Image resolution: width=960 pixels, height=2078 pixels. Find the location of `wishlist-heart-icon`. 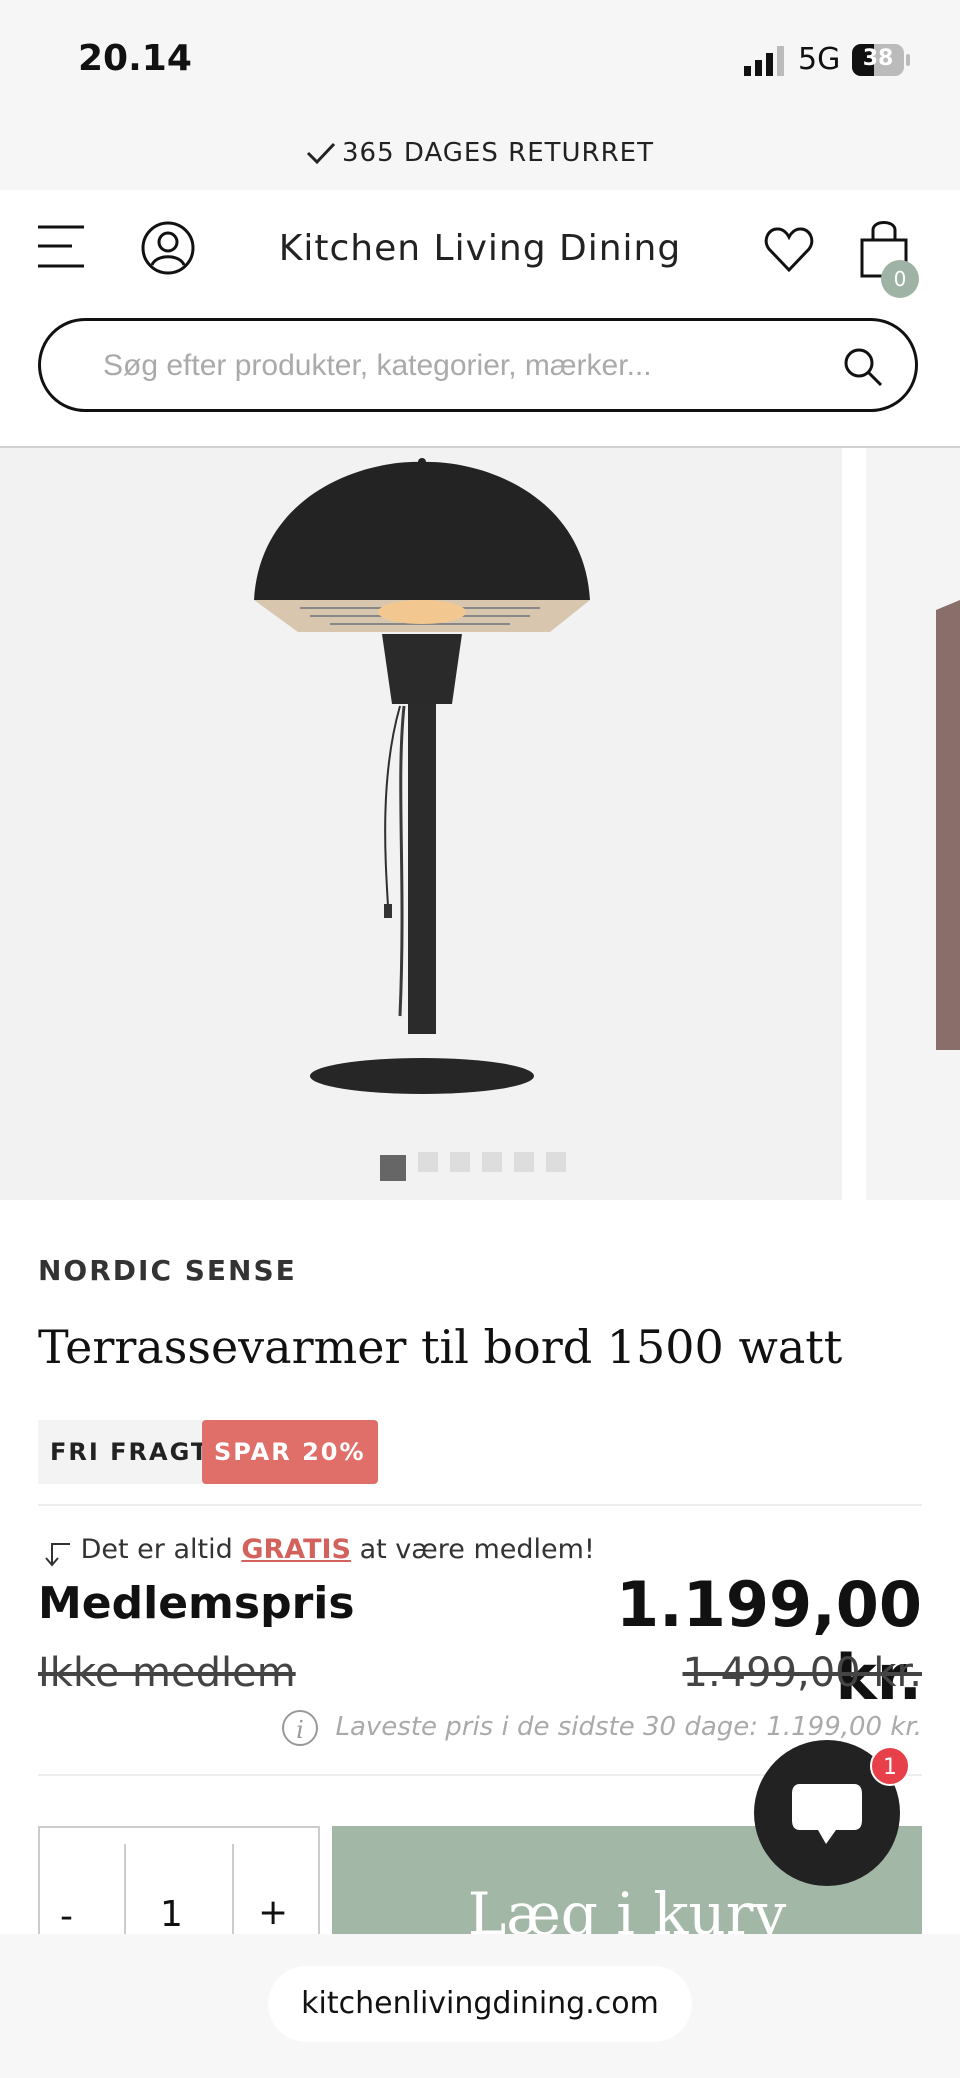

wishlist-heart-icon is located at coordinates (789, 250).